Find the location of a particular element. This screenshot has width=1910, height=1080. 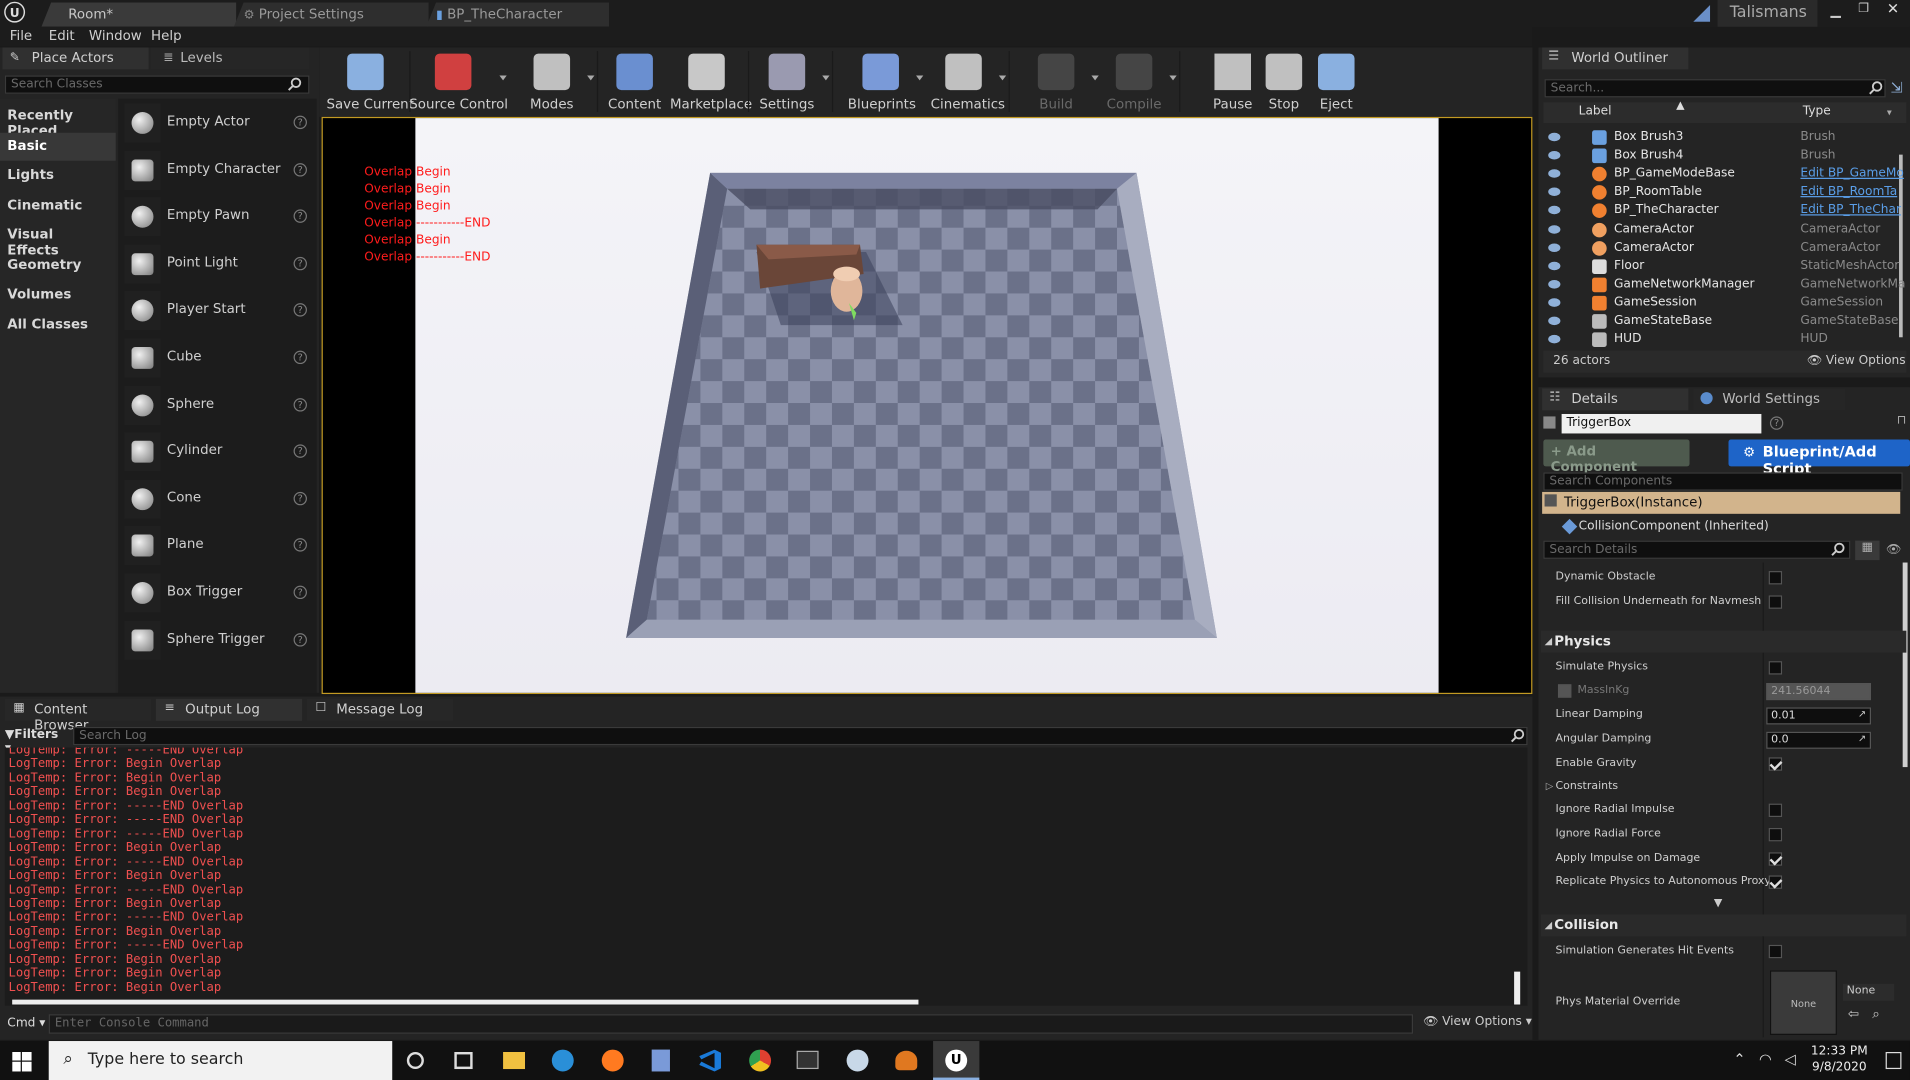

build-button: Build is located at coordinates (1056, 82).